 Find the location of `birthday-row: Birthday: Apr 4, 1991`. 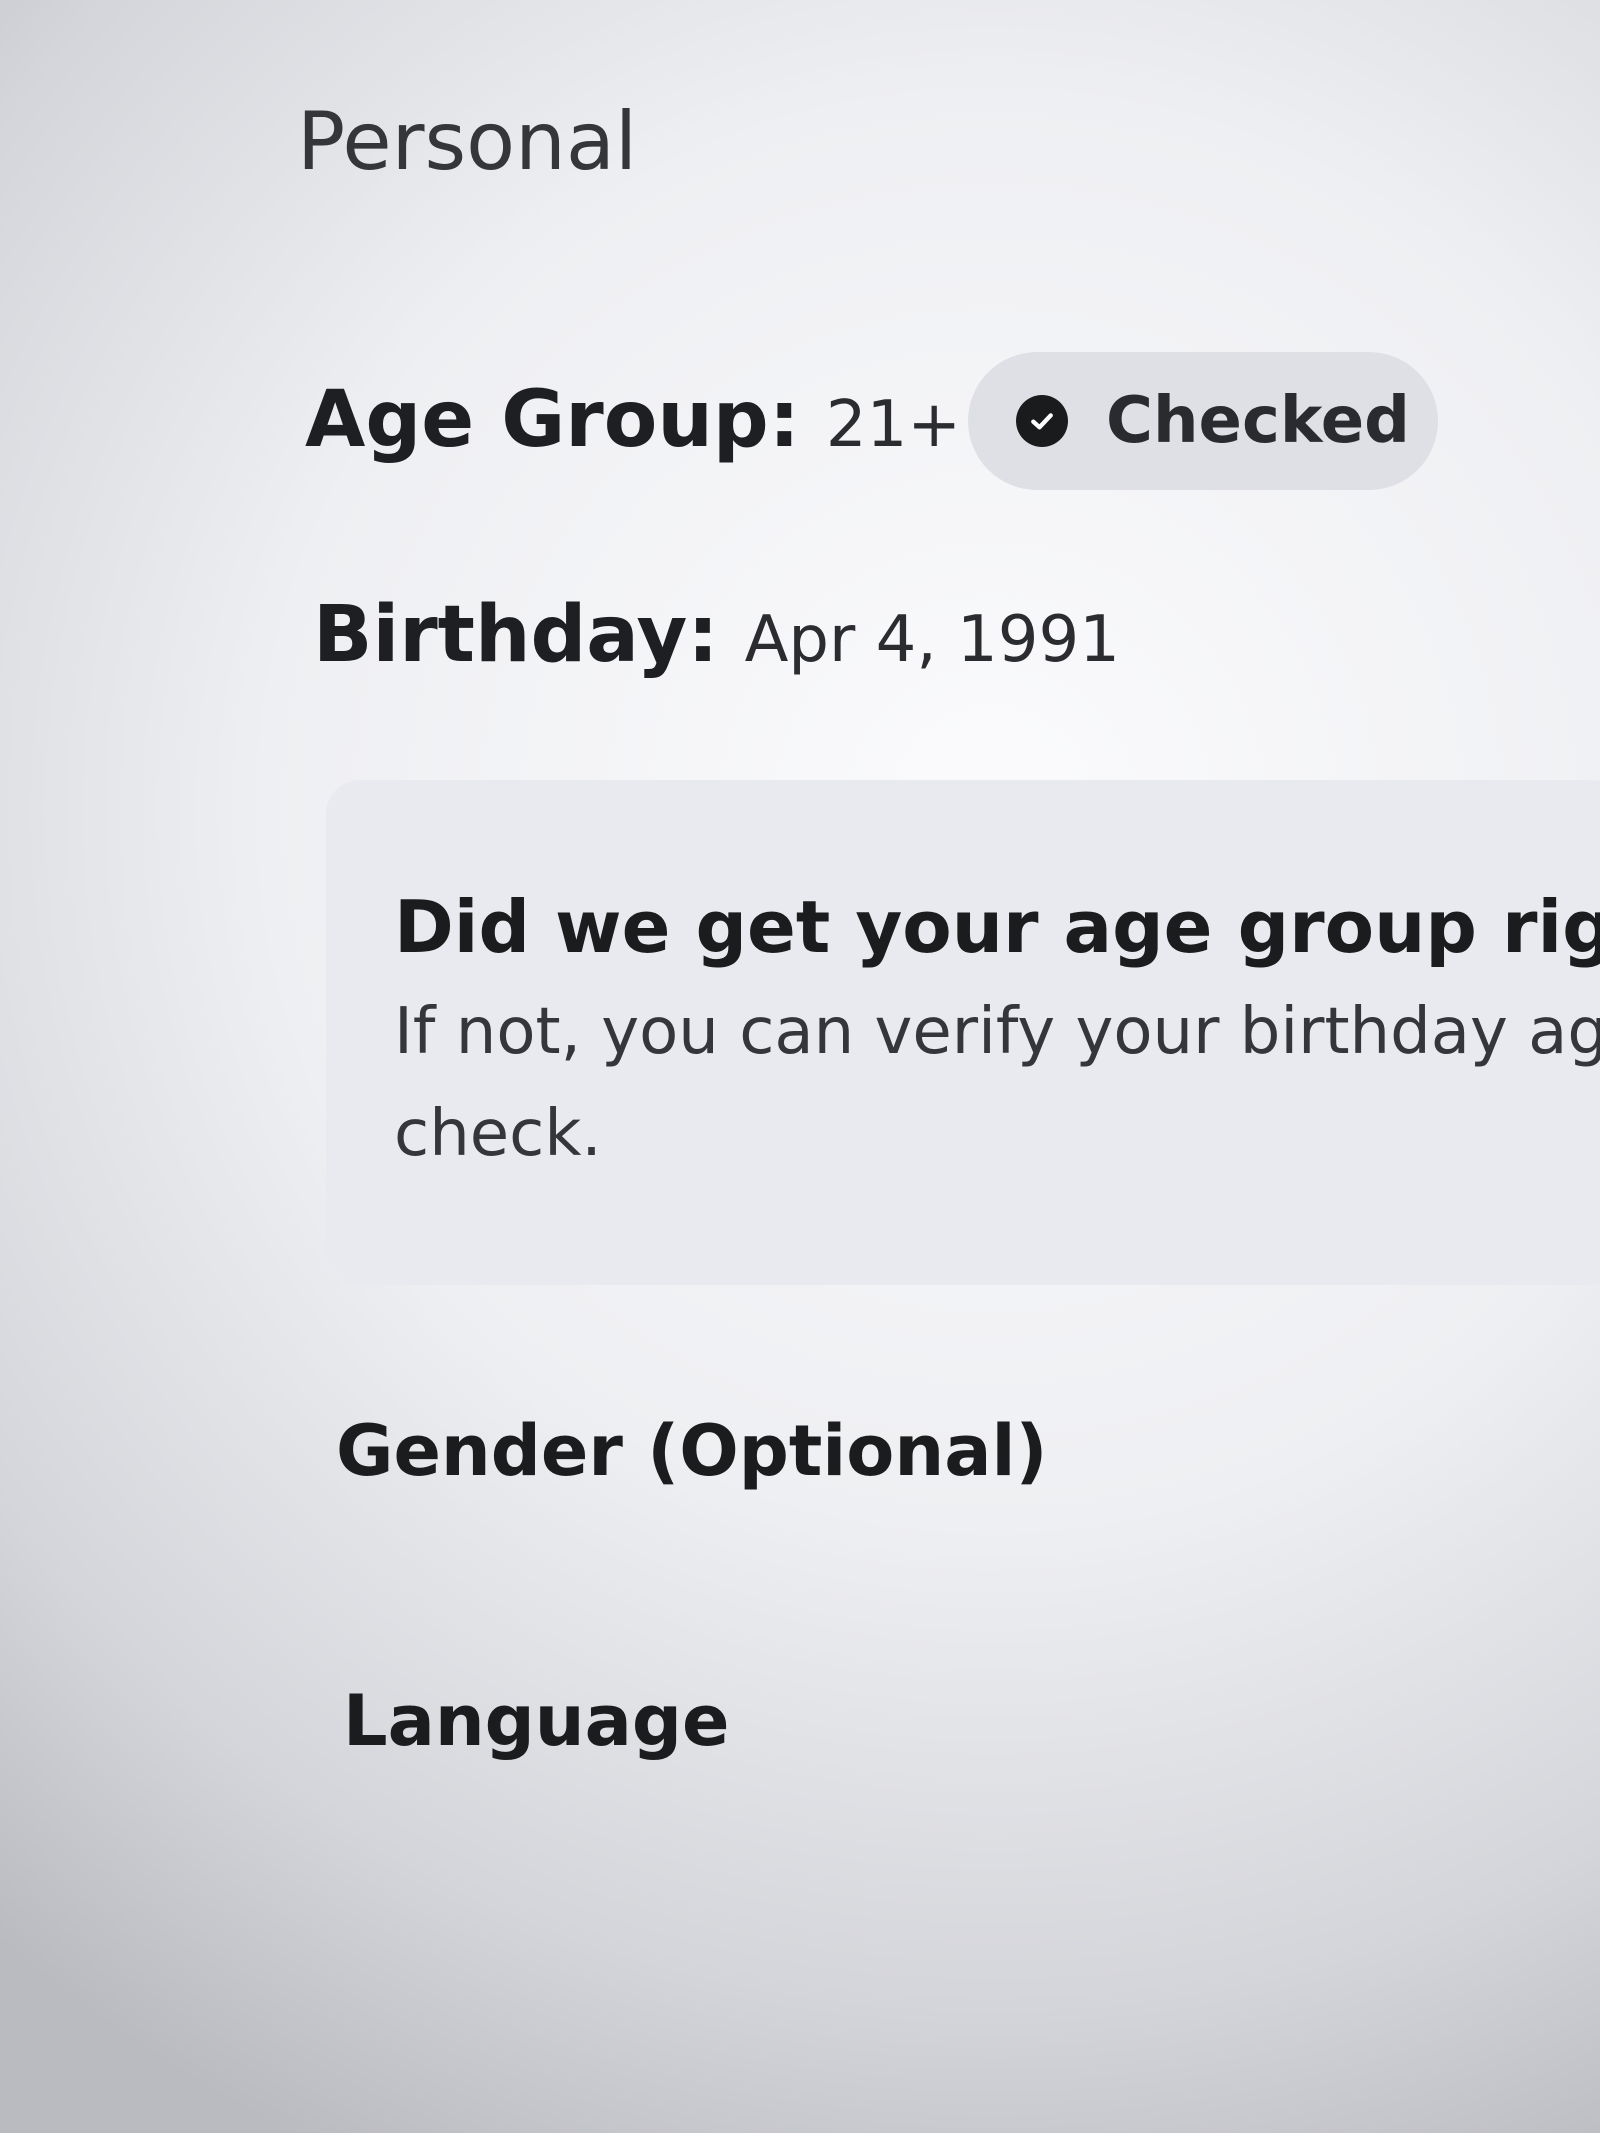

birthday-row: Birthday: Apr 4, 1991 is located at coordinates (716, 635).